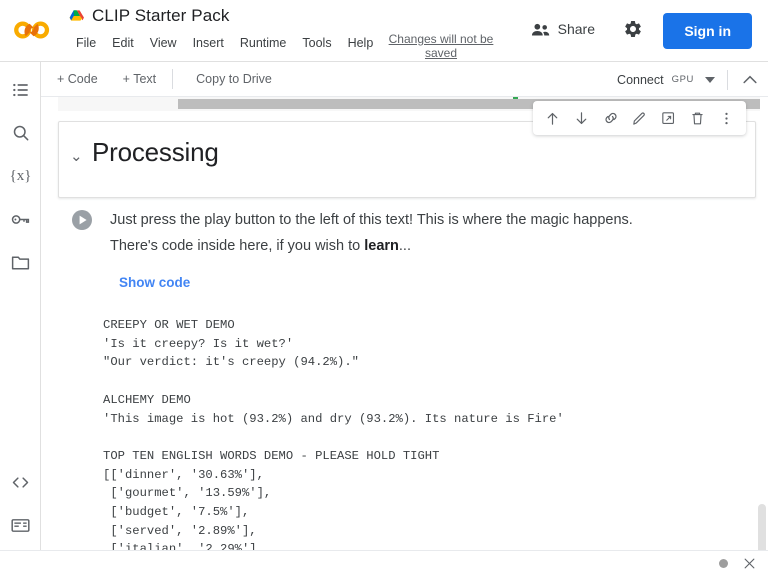 Image resolution: width=768 pixels, height=576 pixels. Describe the element at coordinates (76, 156) in the screenshot. I see `chevron-down-icon: ⌄` at that location.